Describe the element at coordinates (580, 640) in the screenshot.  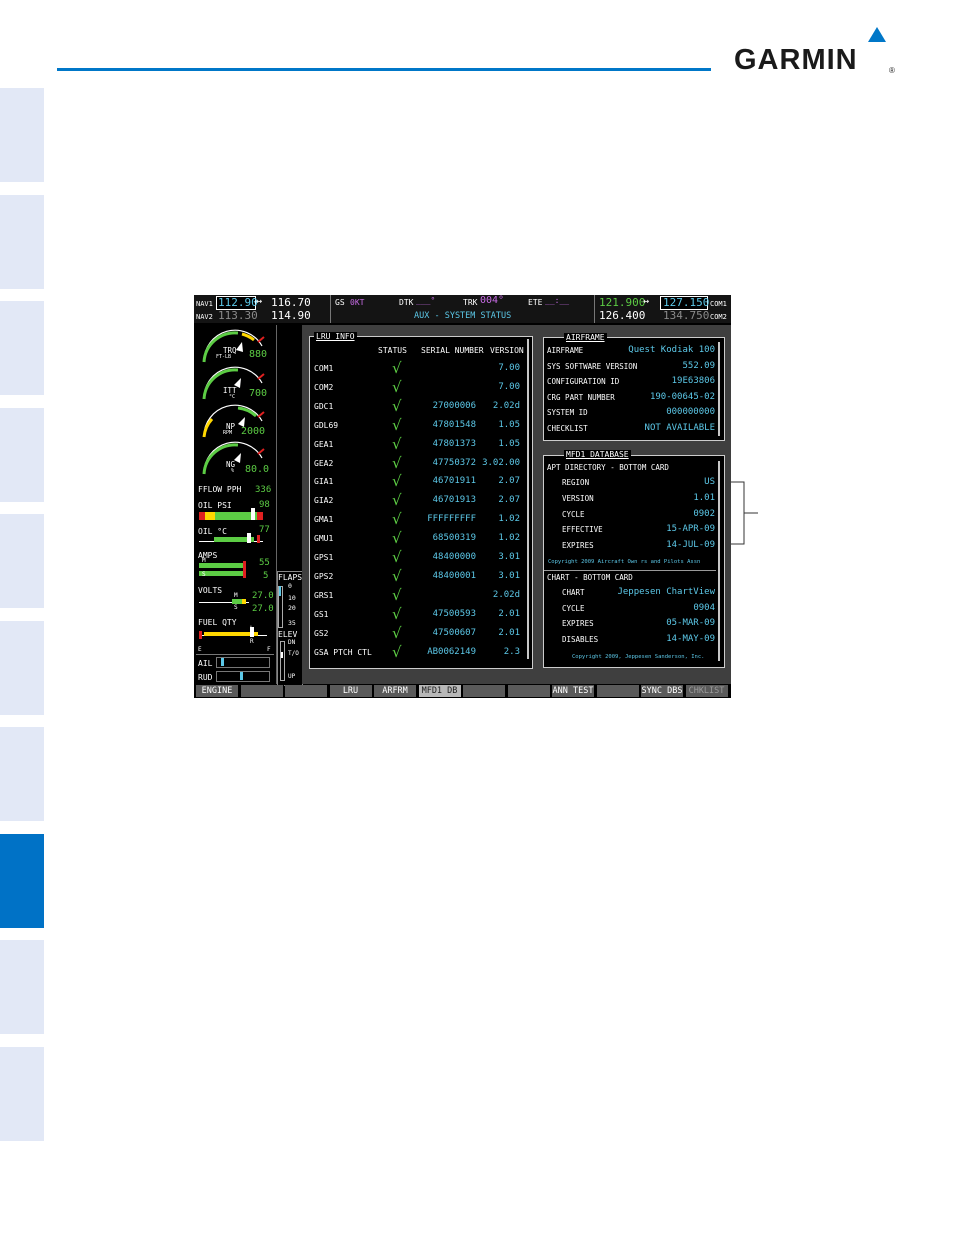
I see `chart-label-disables: DISABLES` at that location.